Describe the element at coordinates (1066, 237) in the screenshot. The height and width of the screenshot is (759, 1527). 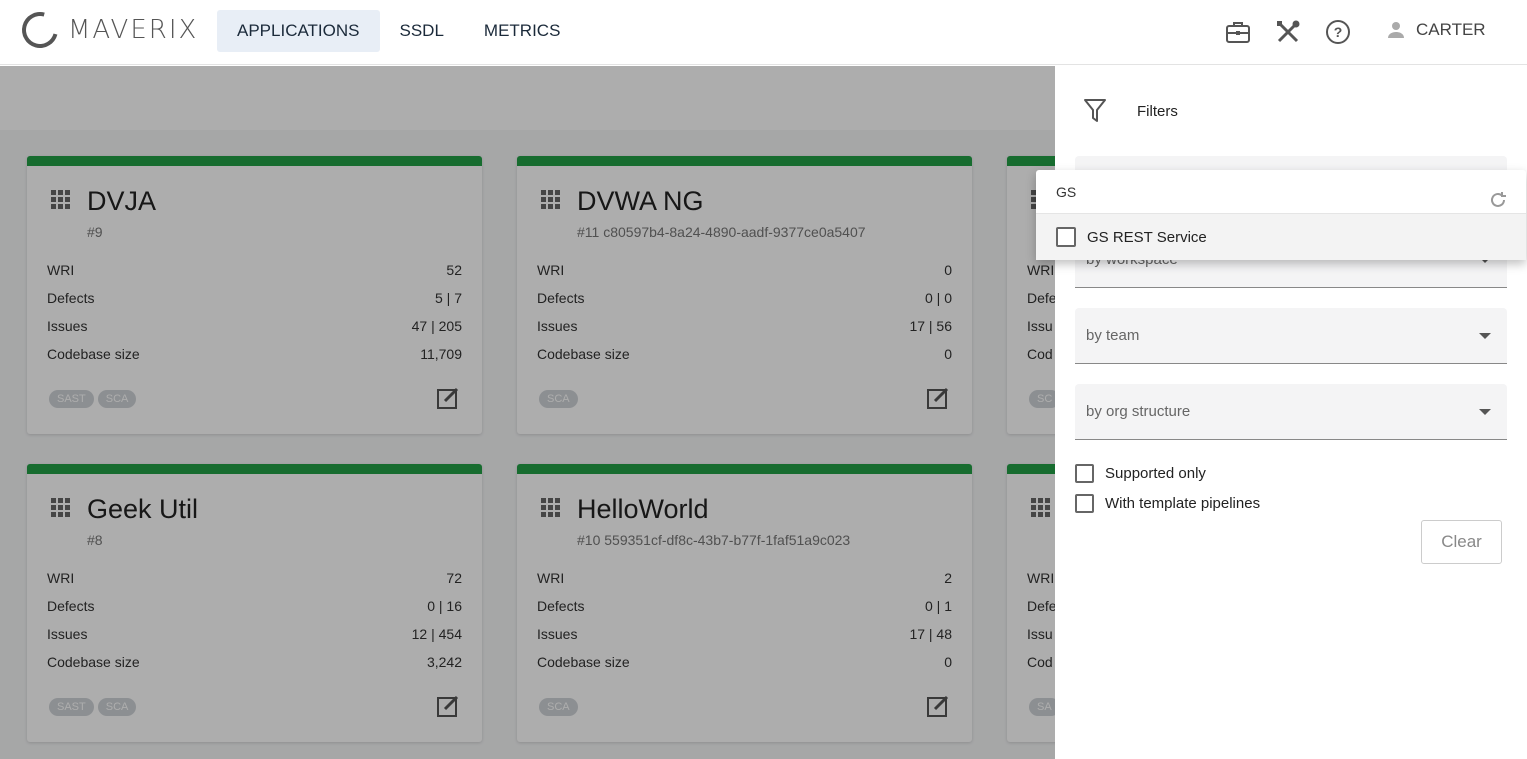
I see `option-checkbox` at that location.